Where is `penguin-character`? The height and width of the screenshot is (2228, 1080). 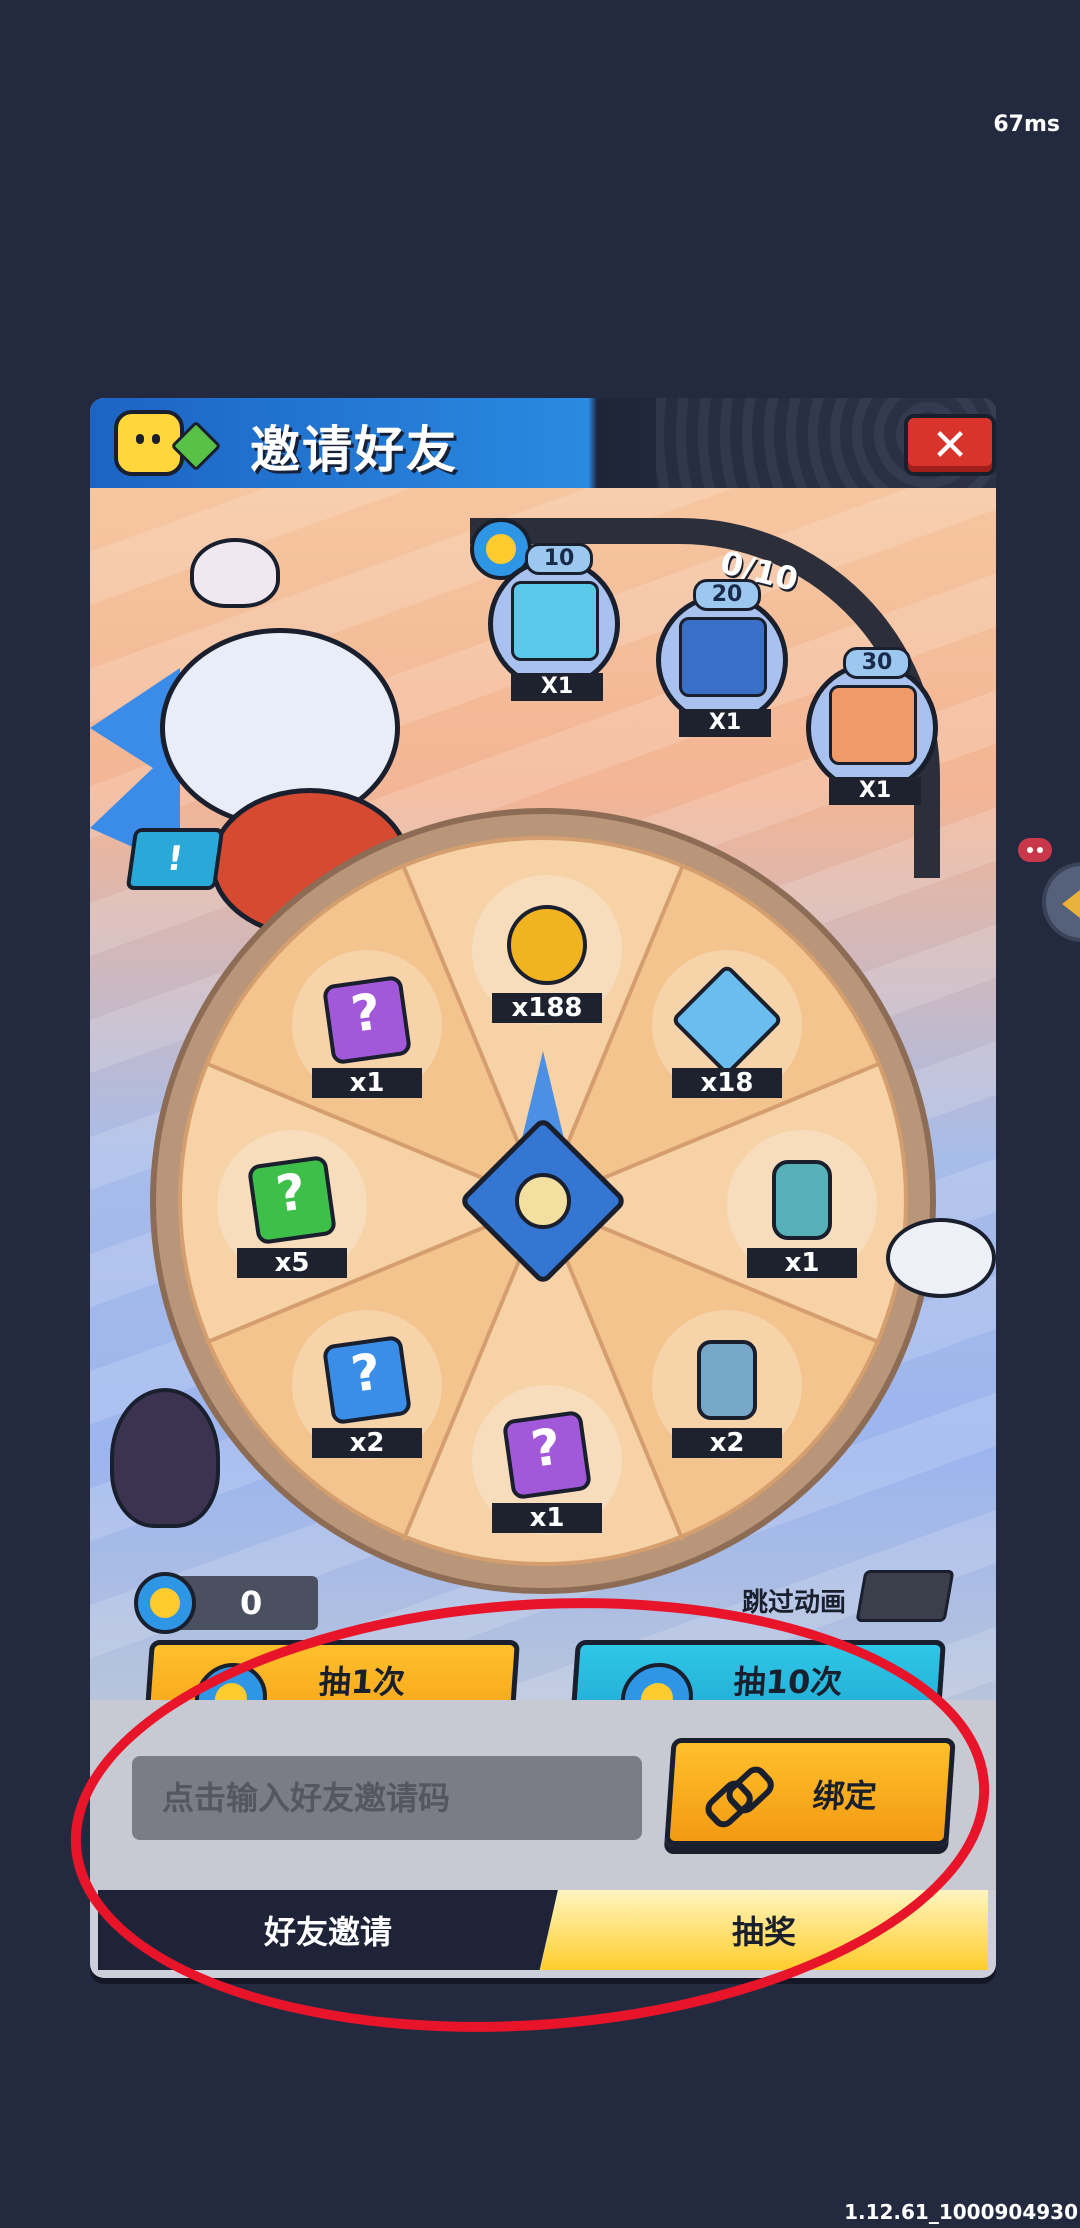 penguin-character is located at coordinates (165, 1458).